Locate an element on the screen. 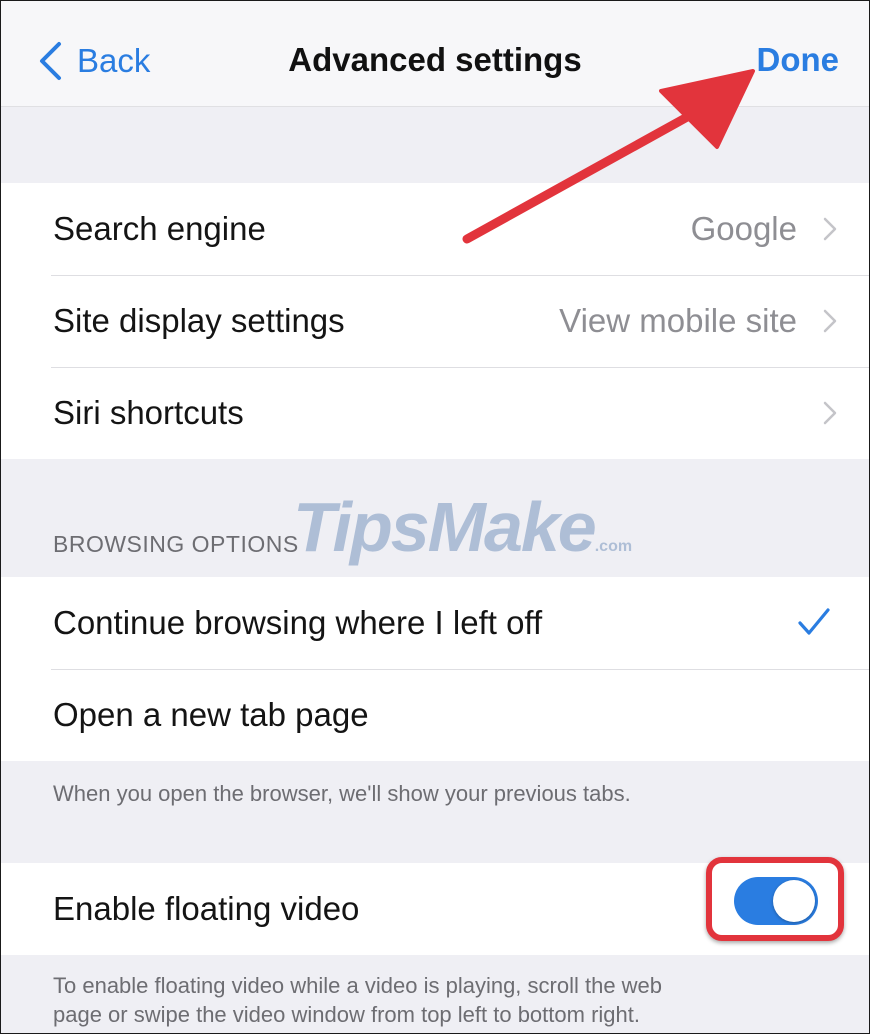 The height and width of the screenshot is (1034, 870). siri-shortcuts-row: Siri shortcuts is located at coordinates (435, 413).